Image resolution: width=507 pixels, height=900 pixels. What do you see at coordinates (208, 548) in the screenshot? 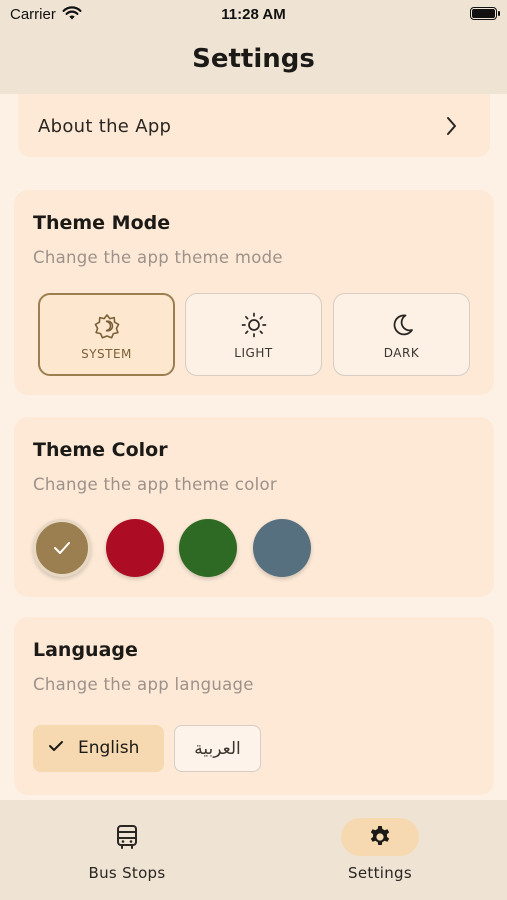
I see `color-swatch-green` at bounding box center [208, 548].